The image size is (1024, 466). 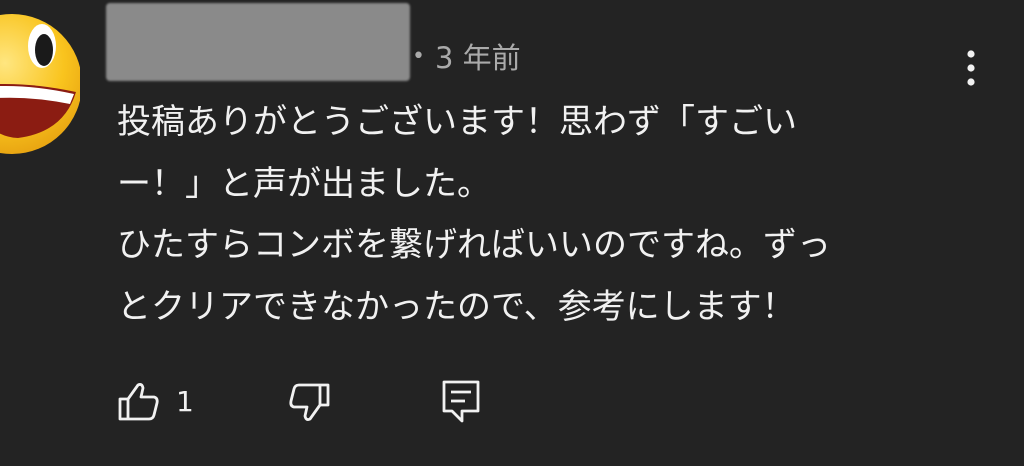 What do you see at coordinates (457, 122) in the screenshot?
I see `comment-line: 投稿ありがとうございます！思わず「すごい` at bounding box center [457, 122].